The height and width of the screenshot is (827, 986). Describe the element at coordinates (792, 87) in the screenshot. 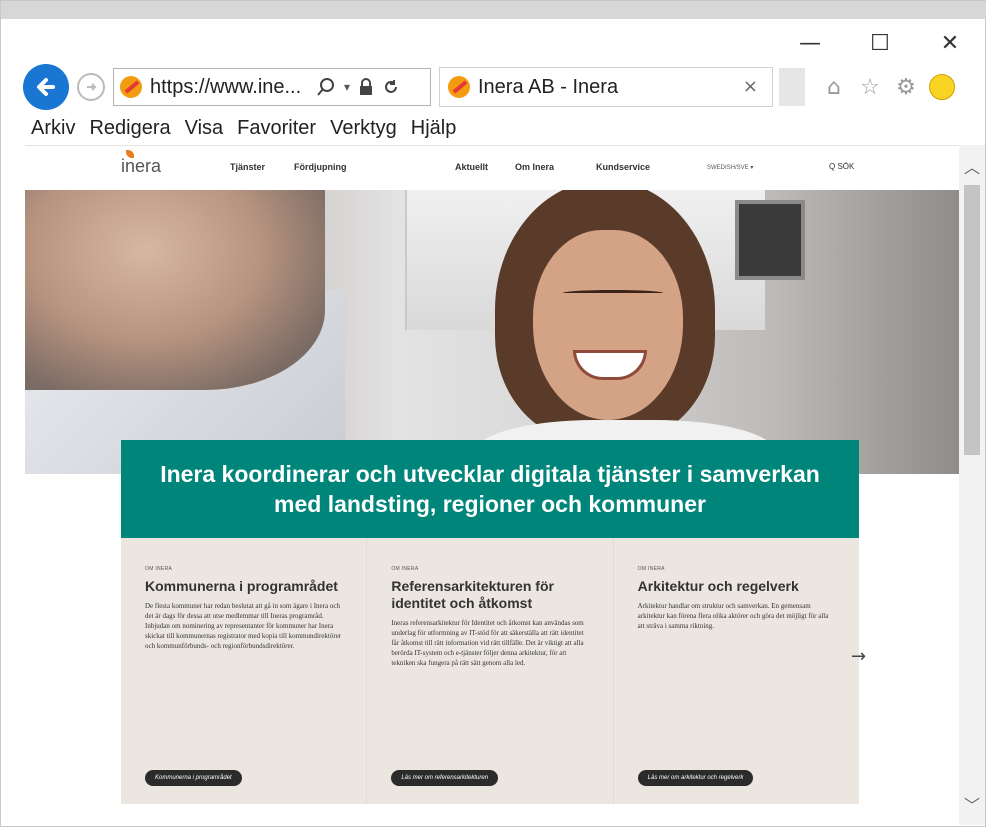

I see `new-tab-button` at that location.